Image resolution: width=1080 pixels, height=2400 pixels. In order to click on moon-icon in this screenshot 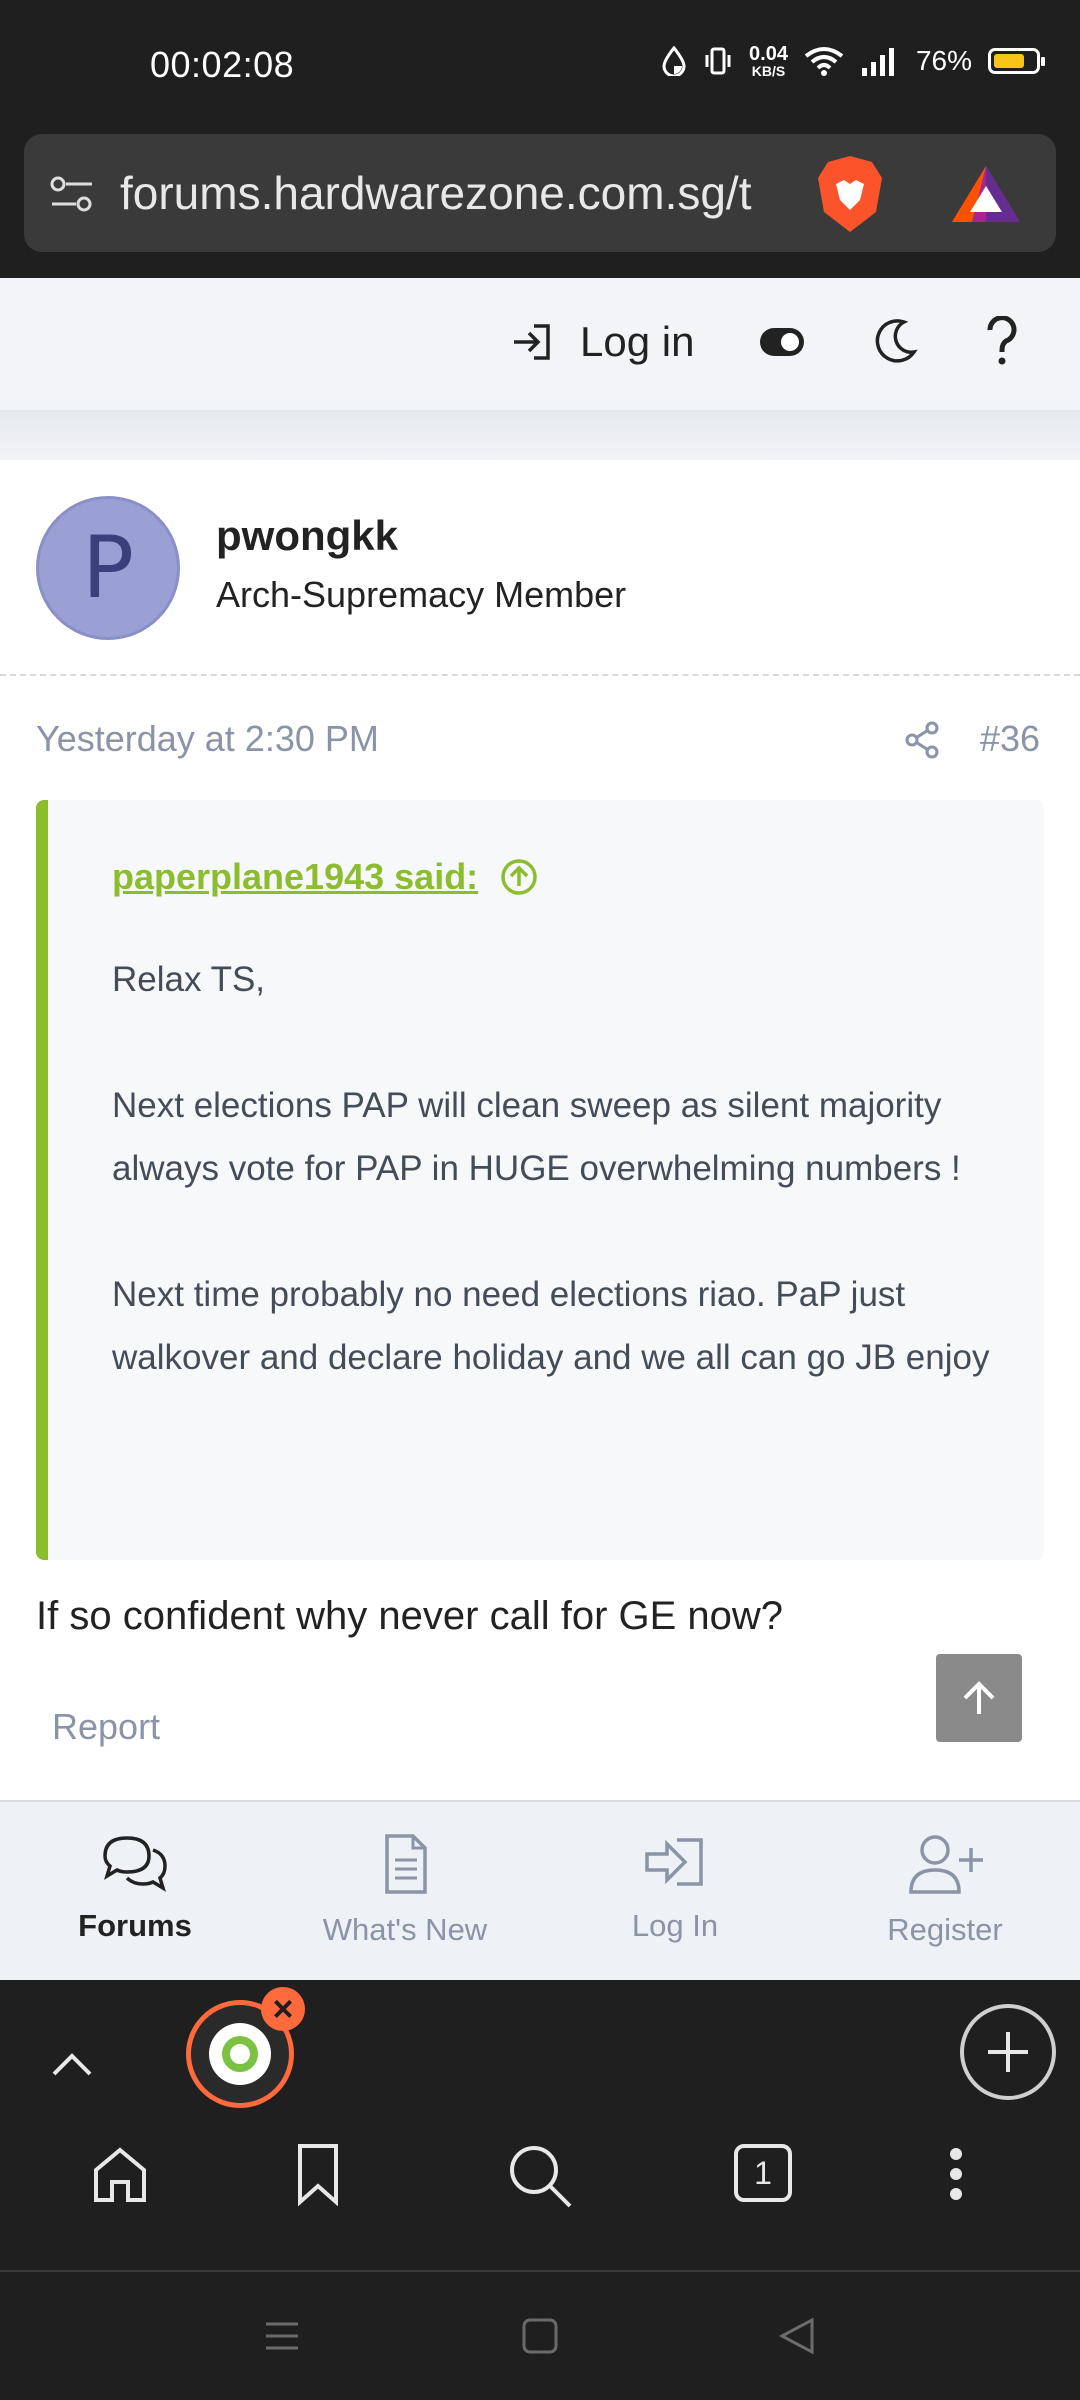, I will do `click(896, 341)`.